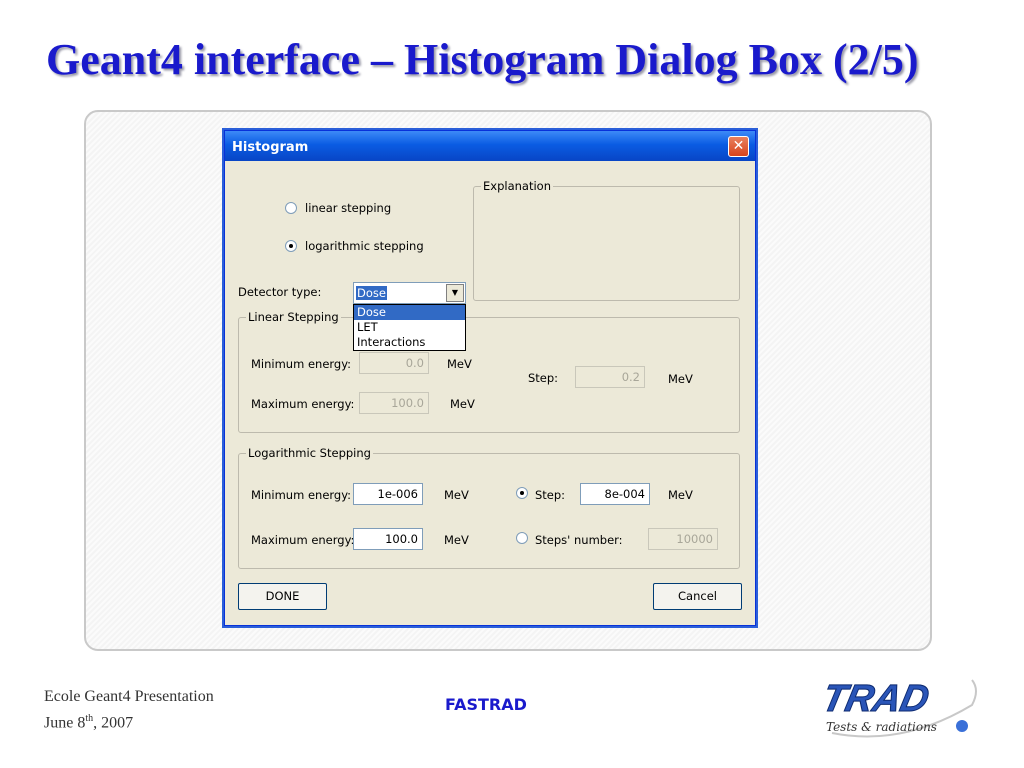 The height and width of the screenshot is (768, 1024). Describe the element at coordinates (522, 538) in the screenshot. I see `log-steps-number-radio` at that location.